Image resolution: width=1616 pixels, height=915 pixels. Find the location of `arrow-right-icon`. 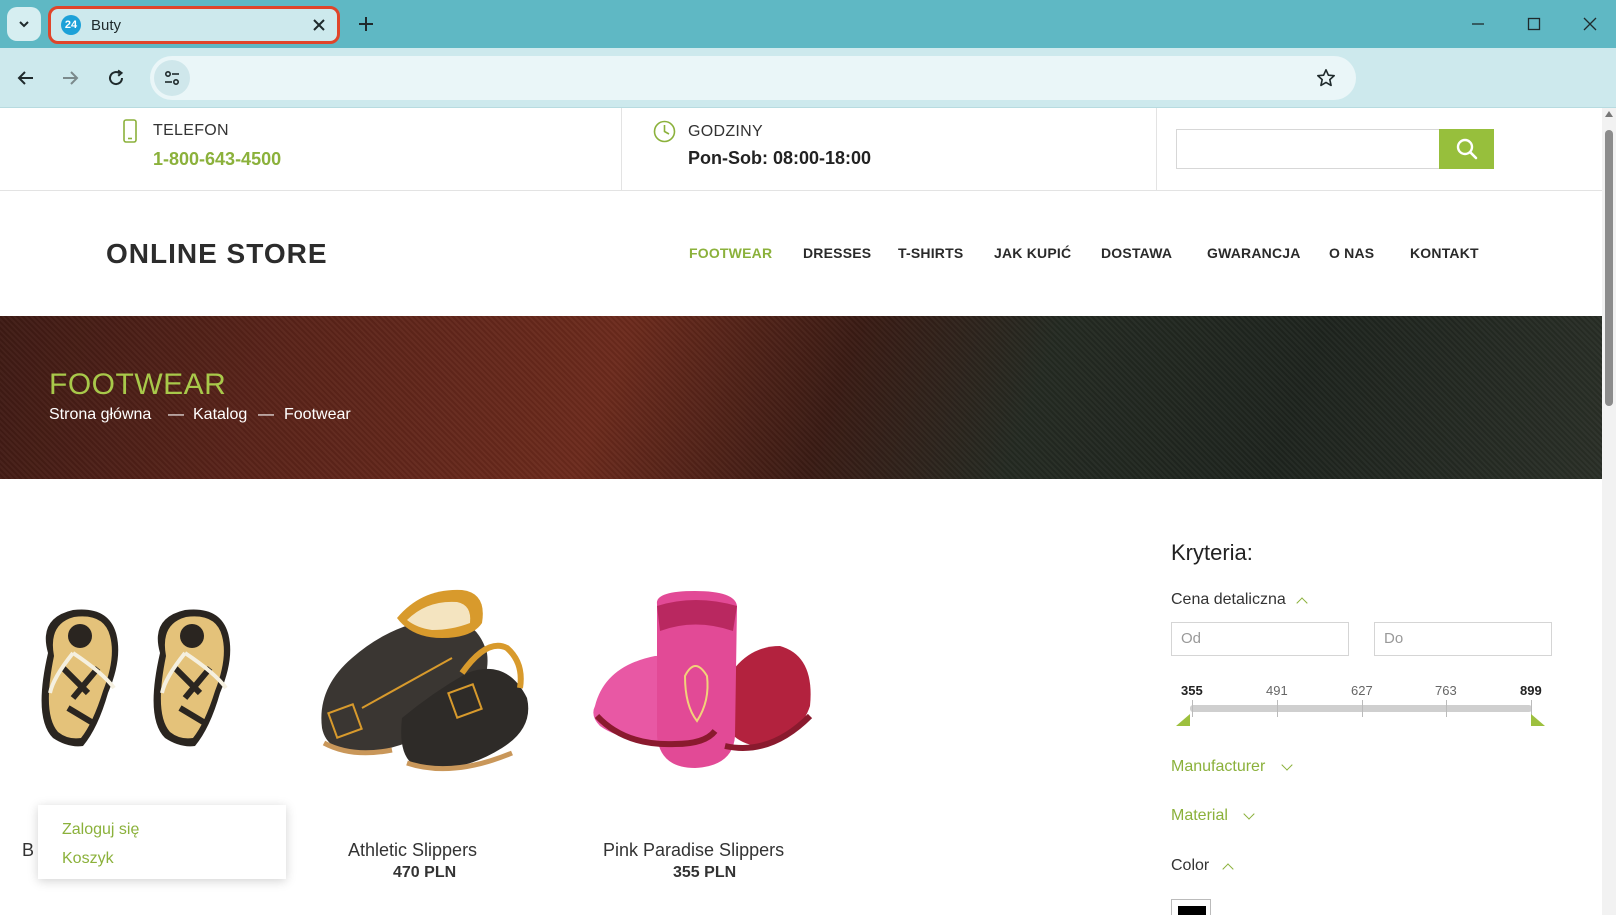

arrow-right-icon is located at coordinates (71, 78).